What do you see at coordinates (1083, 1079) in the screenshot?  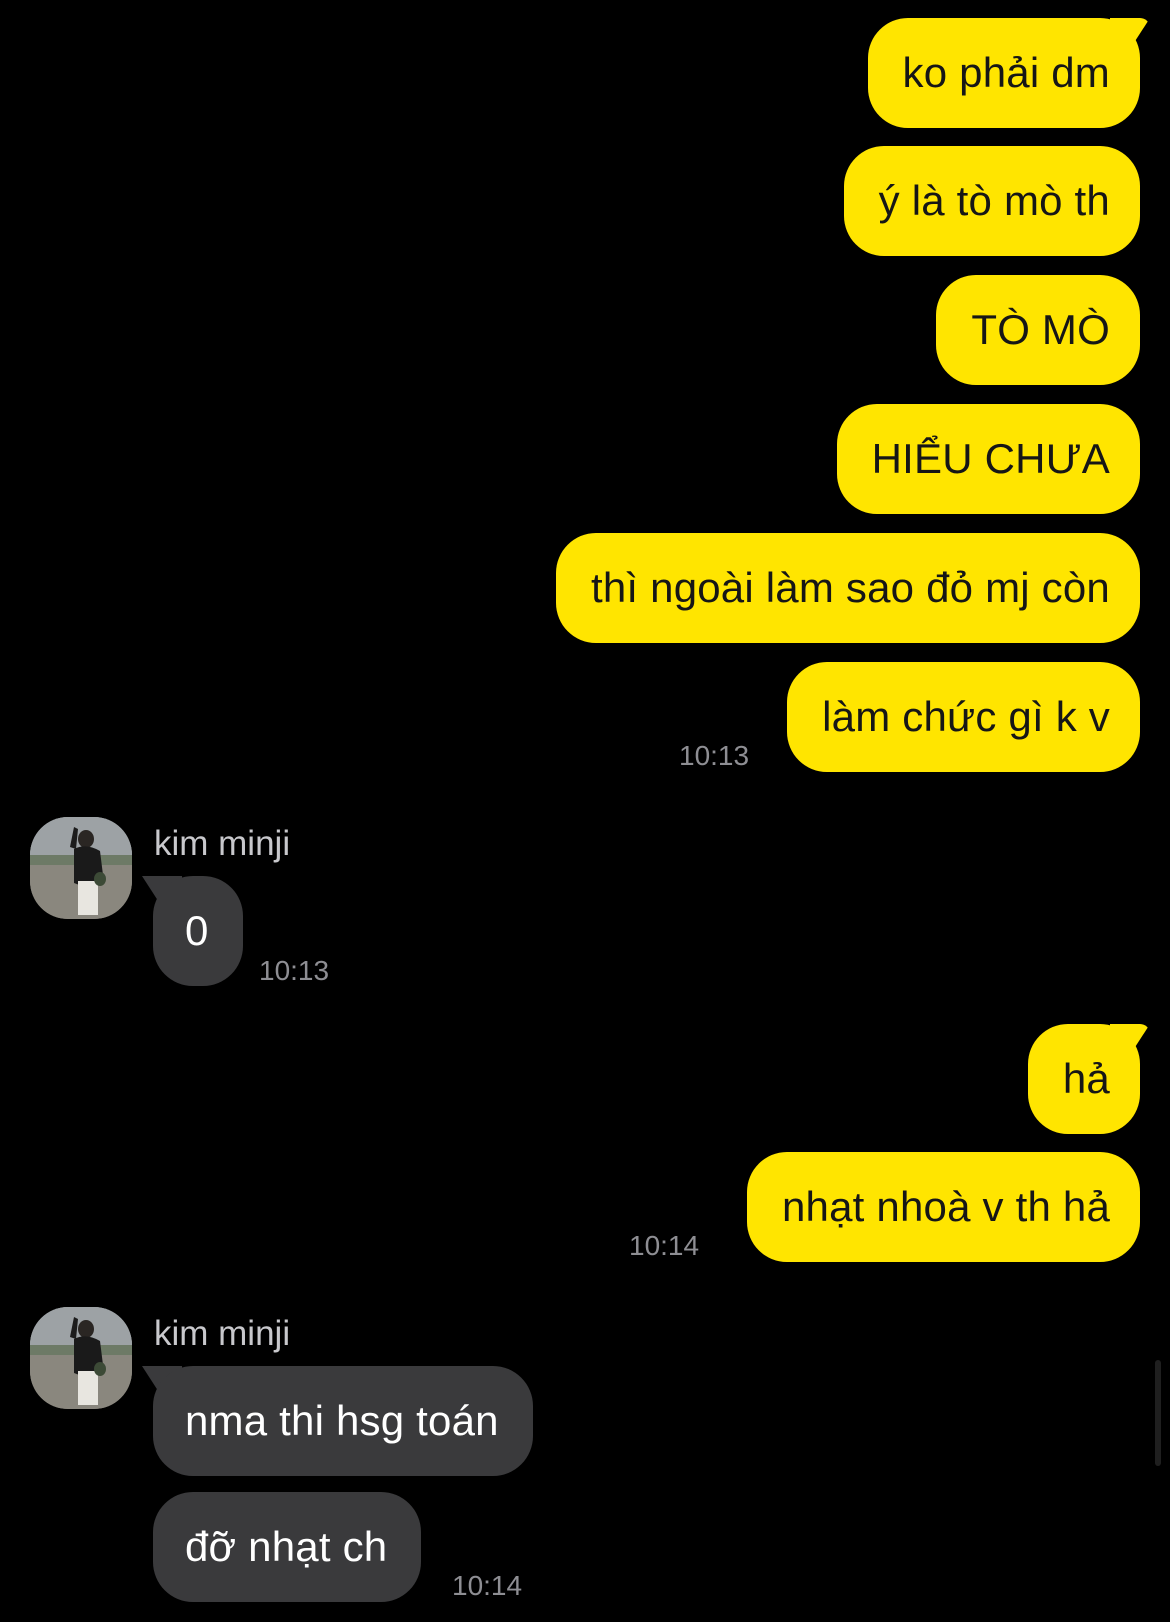 I see `outgoing-message: hả` at bounding box center [1083, 1079].